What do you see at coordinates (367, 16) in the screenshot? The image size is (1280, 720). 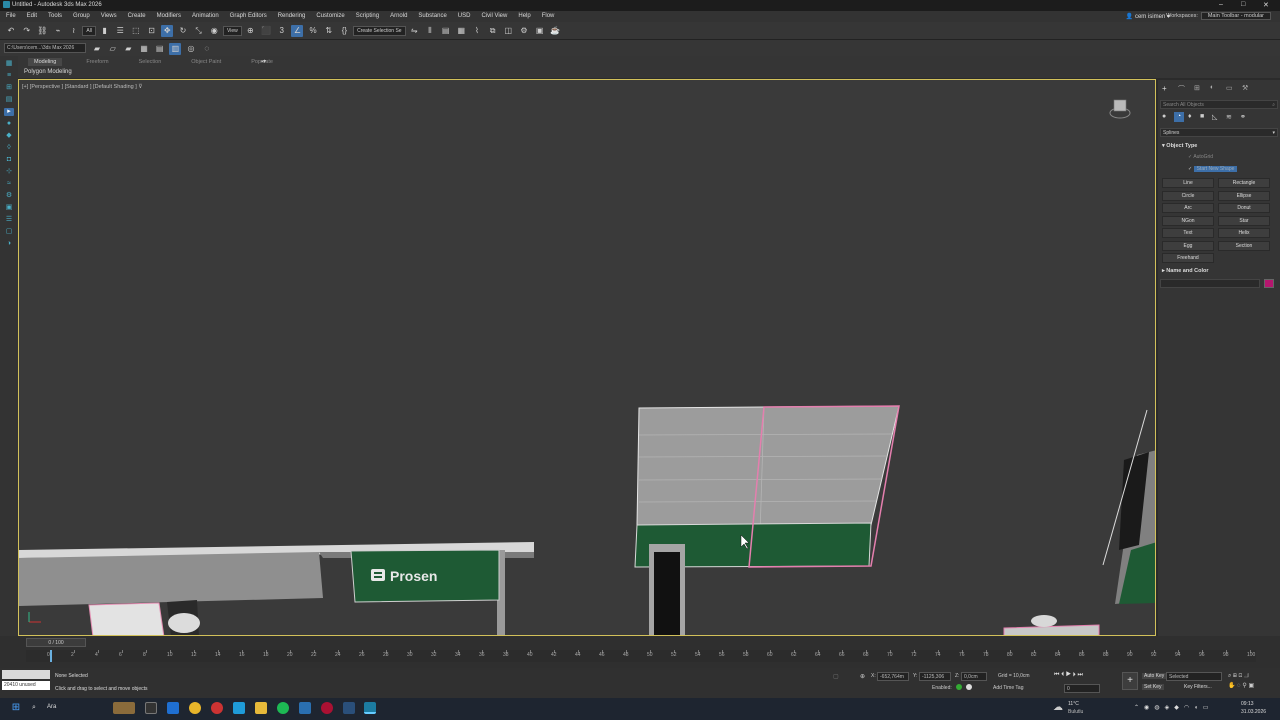 I see `menu-scripting: Scripting` at bounding box center [367, 16].